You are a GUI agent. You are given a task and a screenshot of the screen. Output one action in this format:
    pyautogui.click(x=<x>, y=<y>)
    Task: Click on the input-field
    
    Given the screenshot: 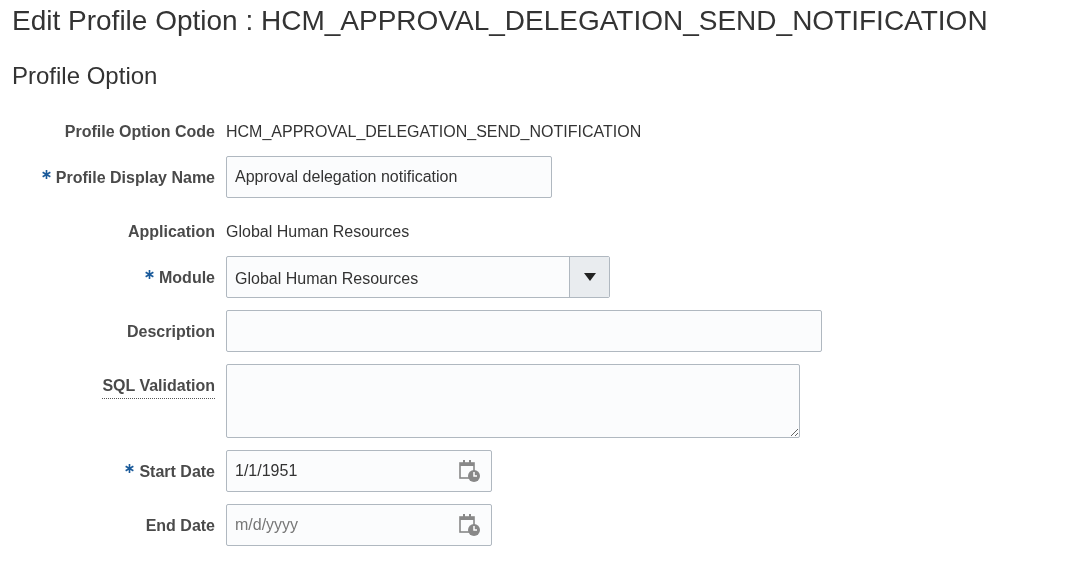 What is the action you would take?
    pyautogui.click(x=524, y=331)
    